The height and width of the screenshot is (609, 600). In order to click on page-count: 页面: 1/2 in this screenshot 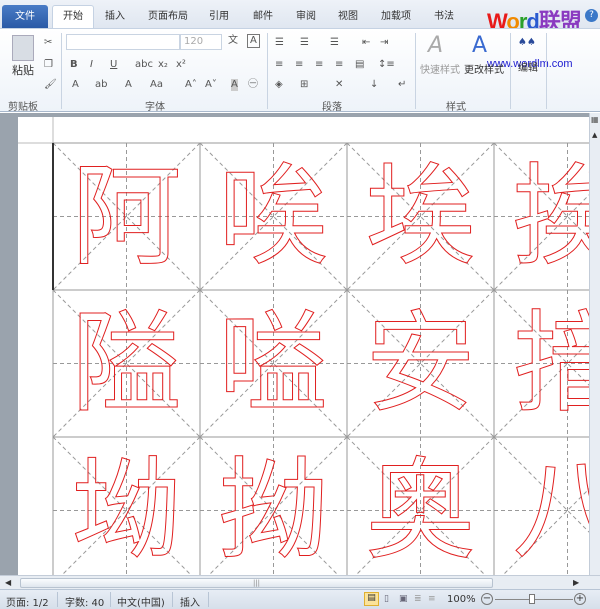, I will do `click(27, 601)`.